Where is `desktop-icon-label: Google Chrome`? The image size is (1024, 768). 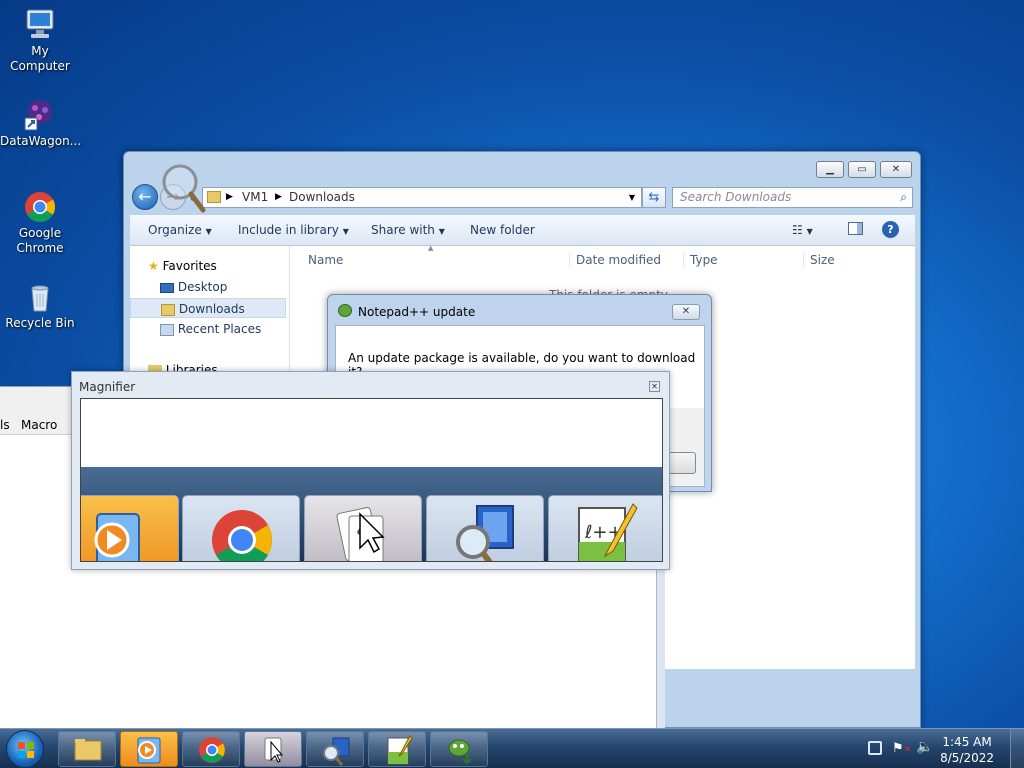
desktop-icon-label: Google Chrome is located at coordinates (40, 240).